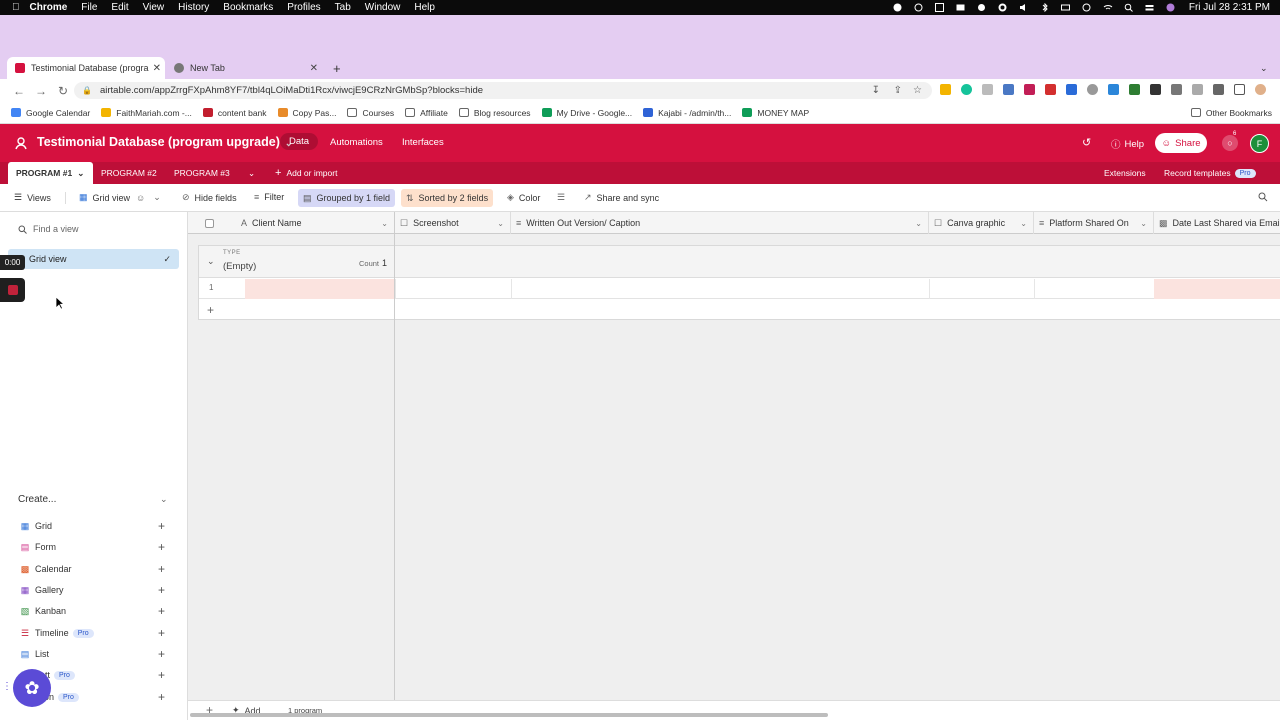 The height and width of the screenshot is (720, 1280). I want to click on download-icon: ↧, so click(876, 90).